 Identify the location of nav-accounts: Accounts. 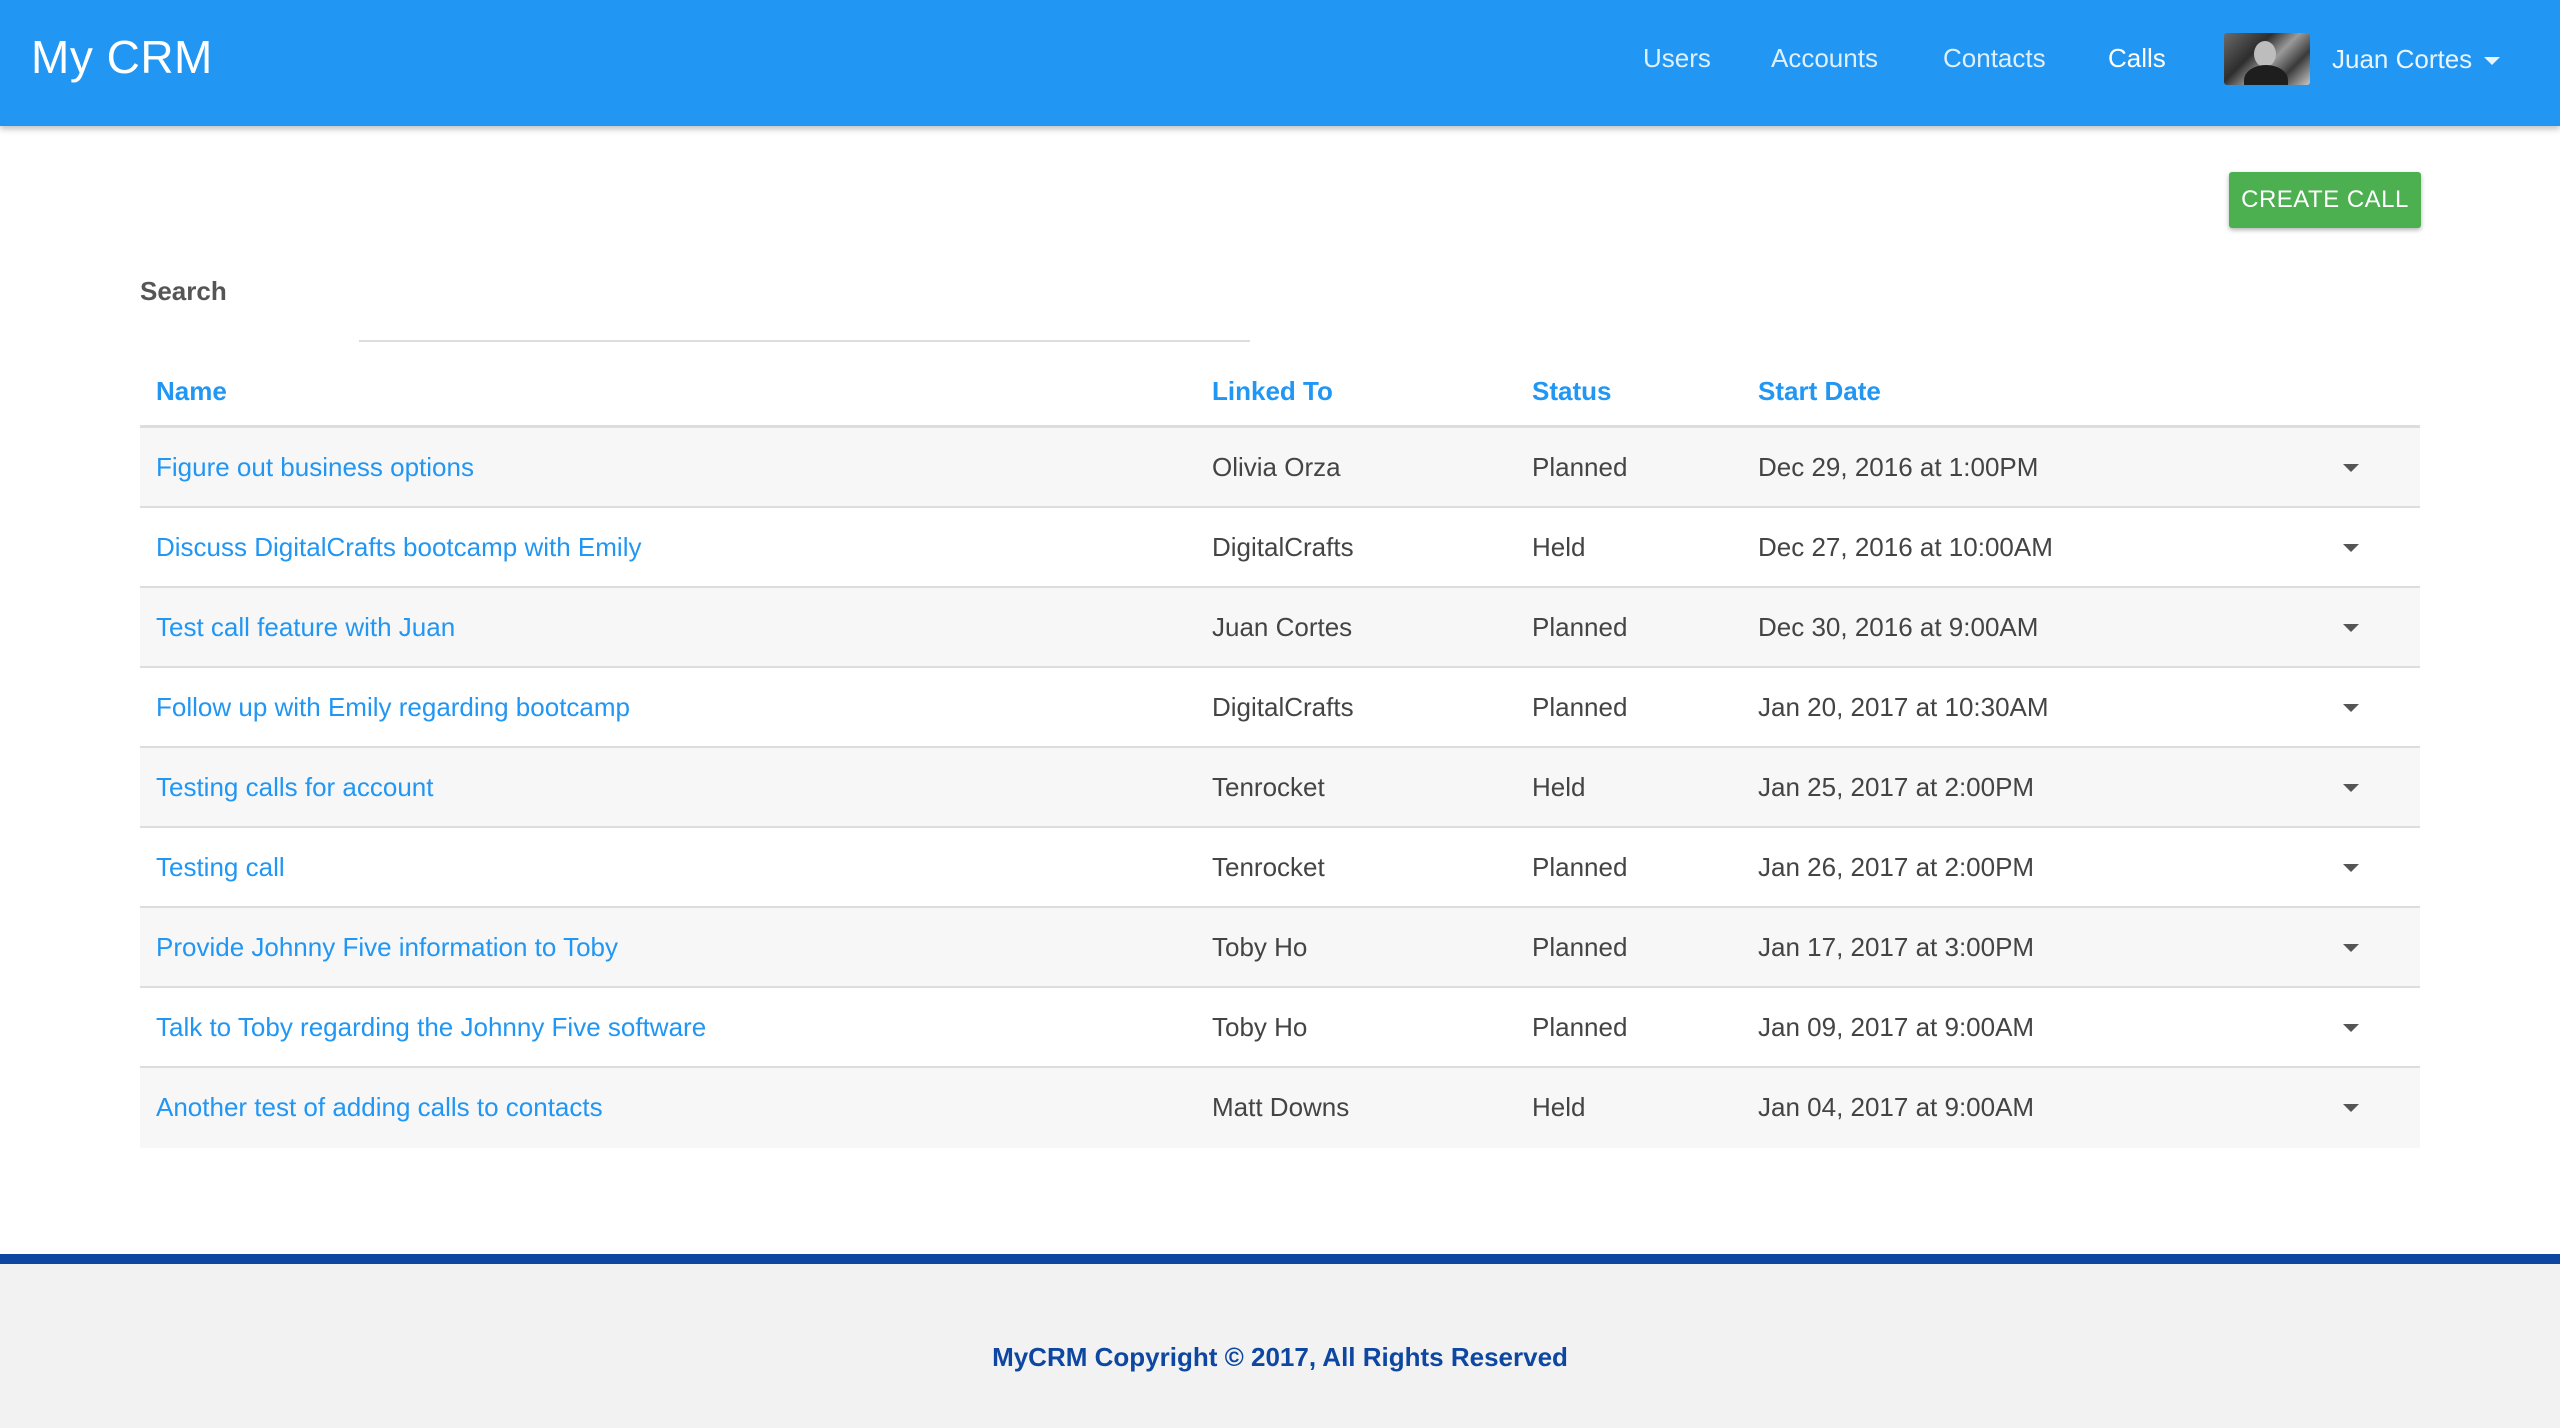
(1824, 58).